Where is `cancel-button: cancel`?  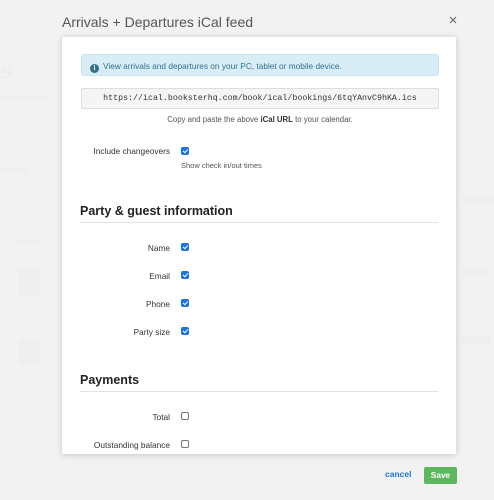
cancel-button: cancel is located at coordinates (398, 474).